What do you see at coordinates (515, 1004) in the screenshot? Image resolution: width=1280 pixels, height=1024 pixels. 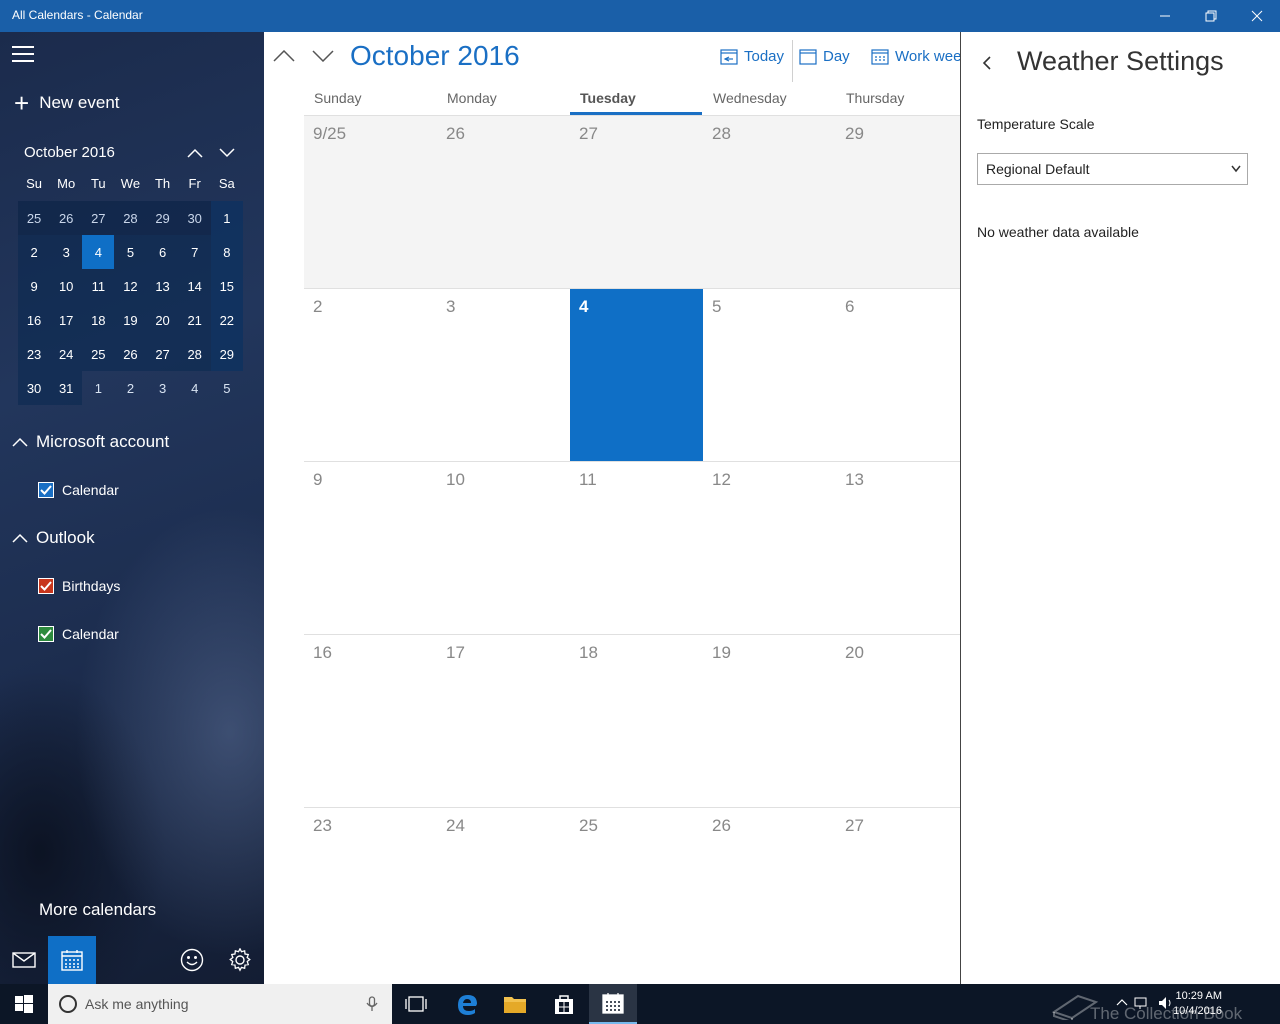 I see `file-explorer-button` at bounding box center [515, 1004].